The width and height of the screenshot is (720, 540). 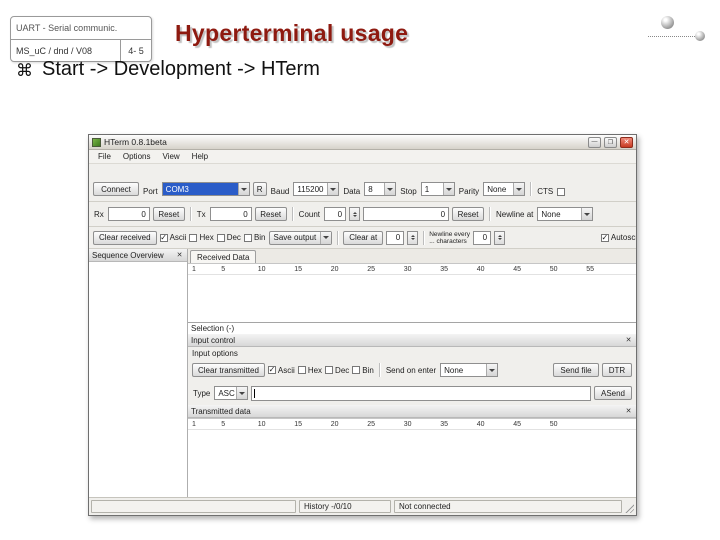 What do you see at coordinates (270, 214) in the screenshot?
I see `tx-reset-button: Reset` at bounding box center [270, 214].